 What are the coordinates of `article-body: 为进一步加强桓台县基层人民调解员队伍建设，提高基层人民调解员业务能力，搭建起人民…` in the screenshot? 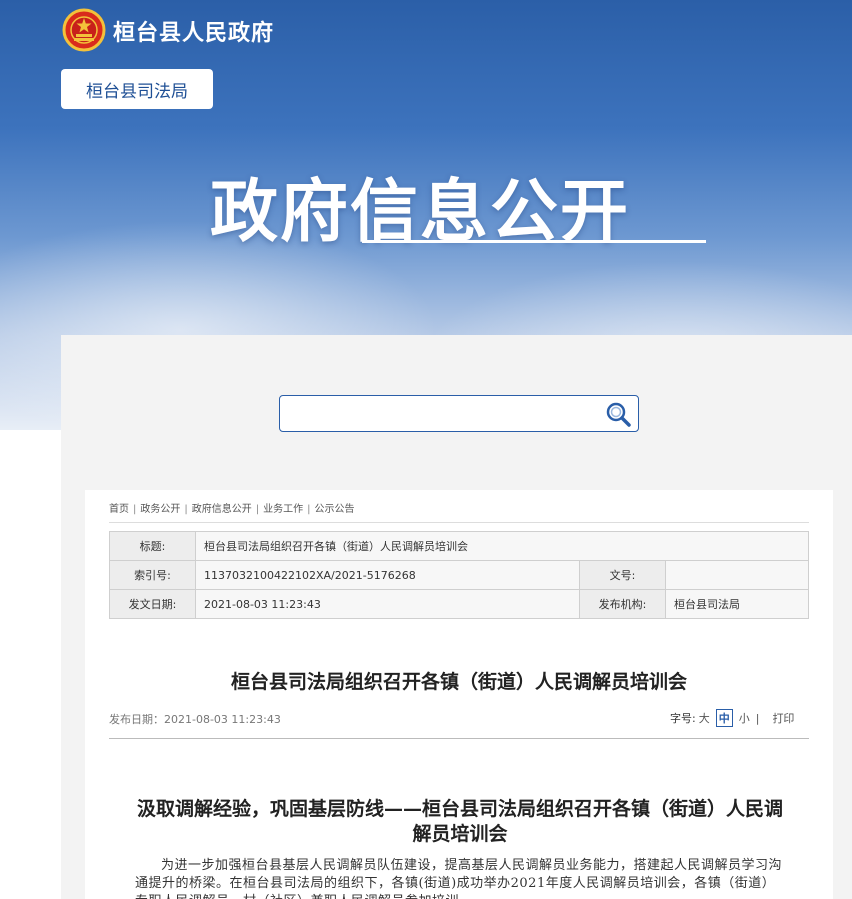 It's located at (459, 878).